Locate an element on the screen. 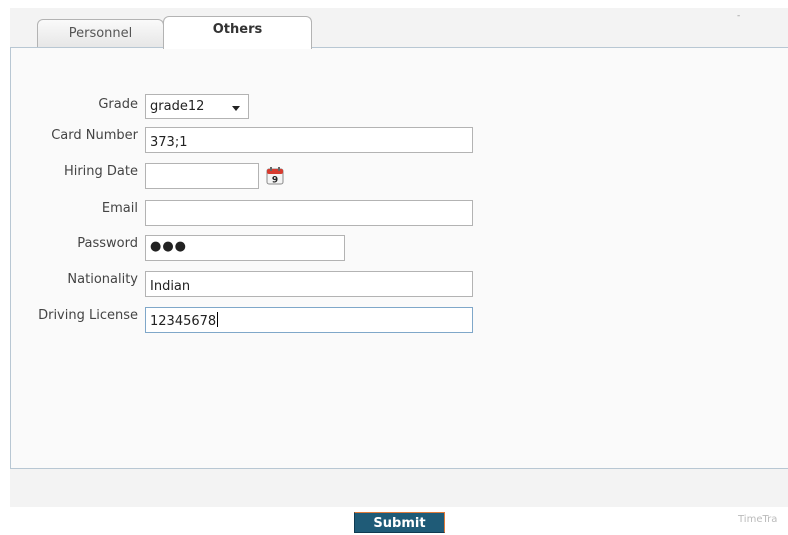  grade-select: grade12 is located at coordinates (197, 106).